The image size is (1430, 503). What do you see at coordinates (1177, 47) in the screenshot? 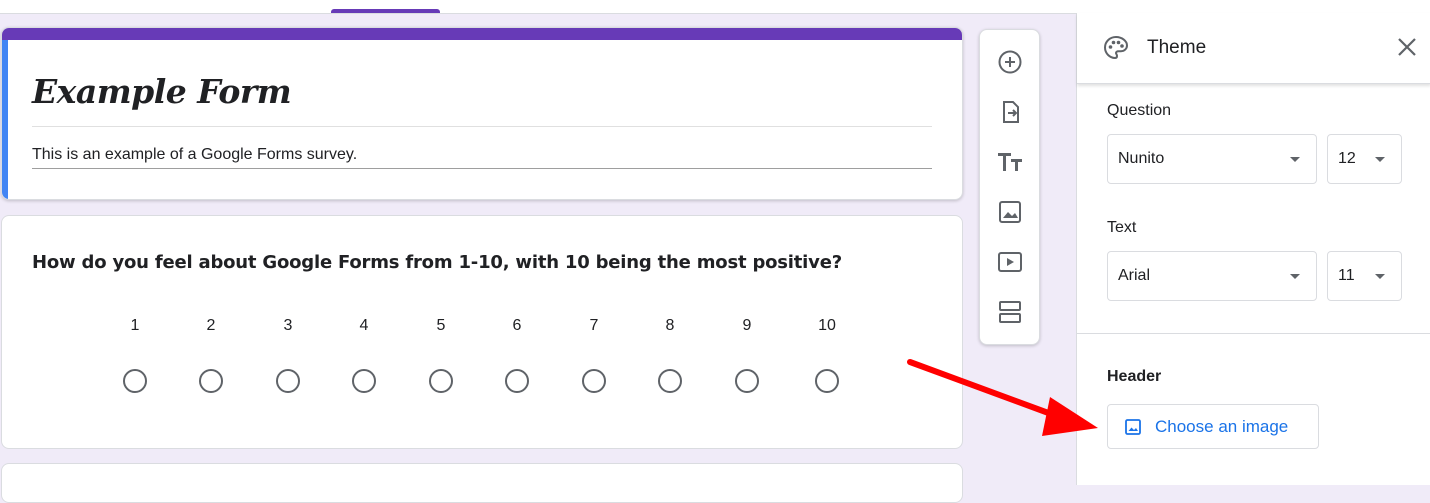
I see `theme-panel-title: Theme` at bounding box center [1177, 47].